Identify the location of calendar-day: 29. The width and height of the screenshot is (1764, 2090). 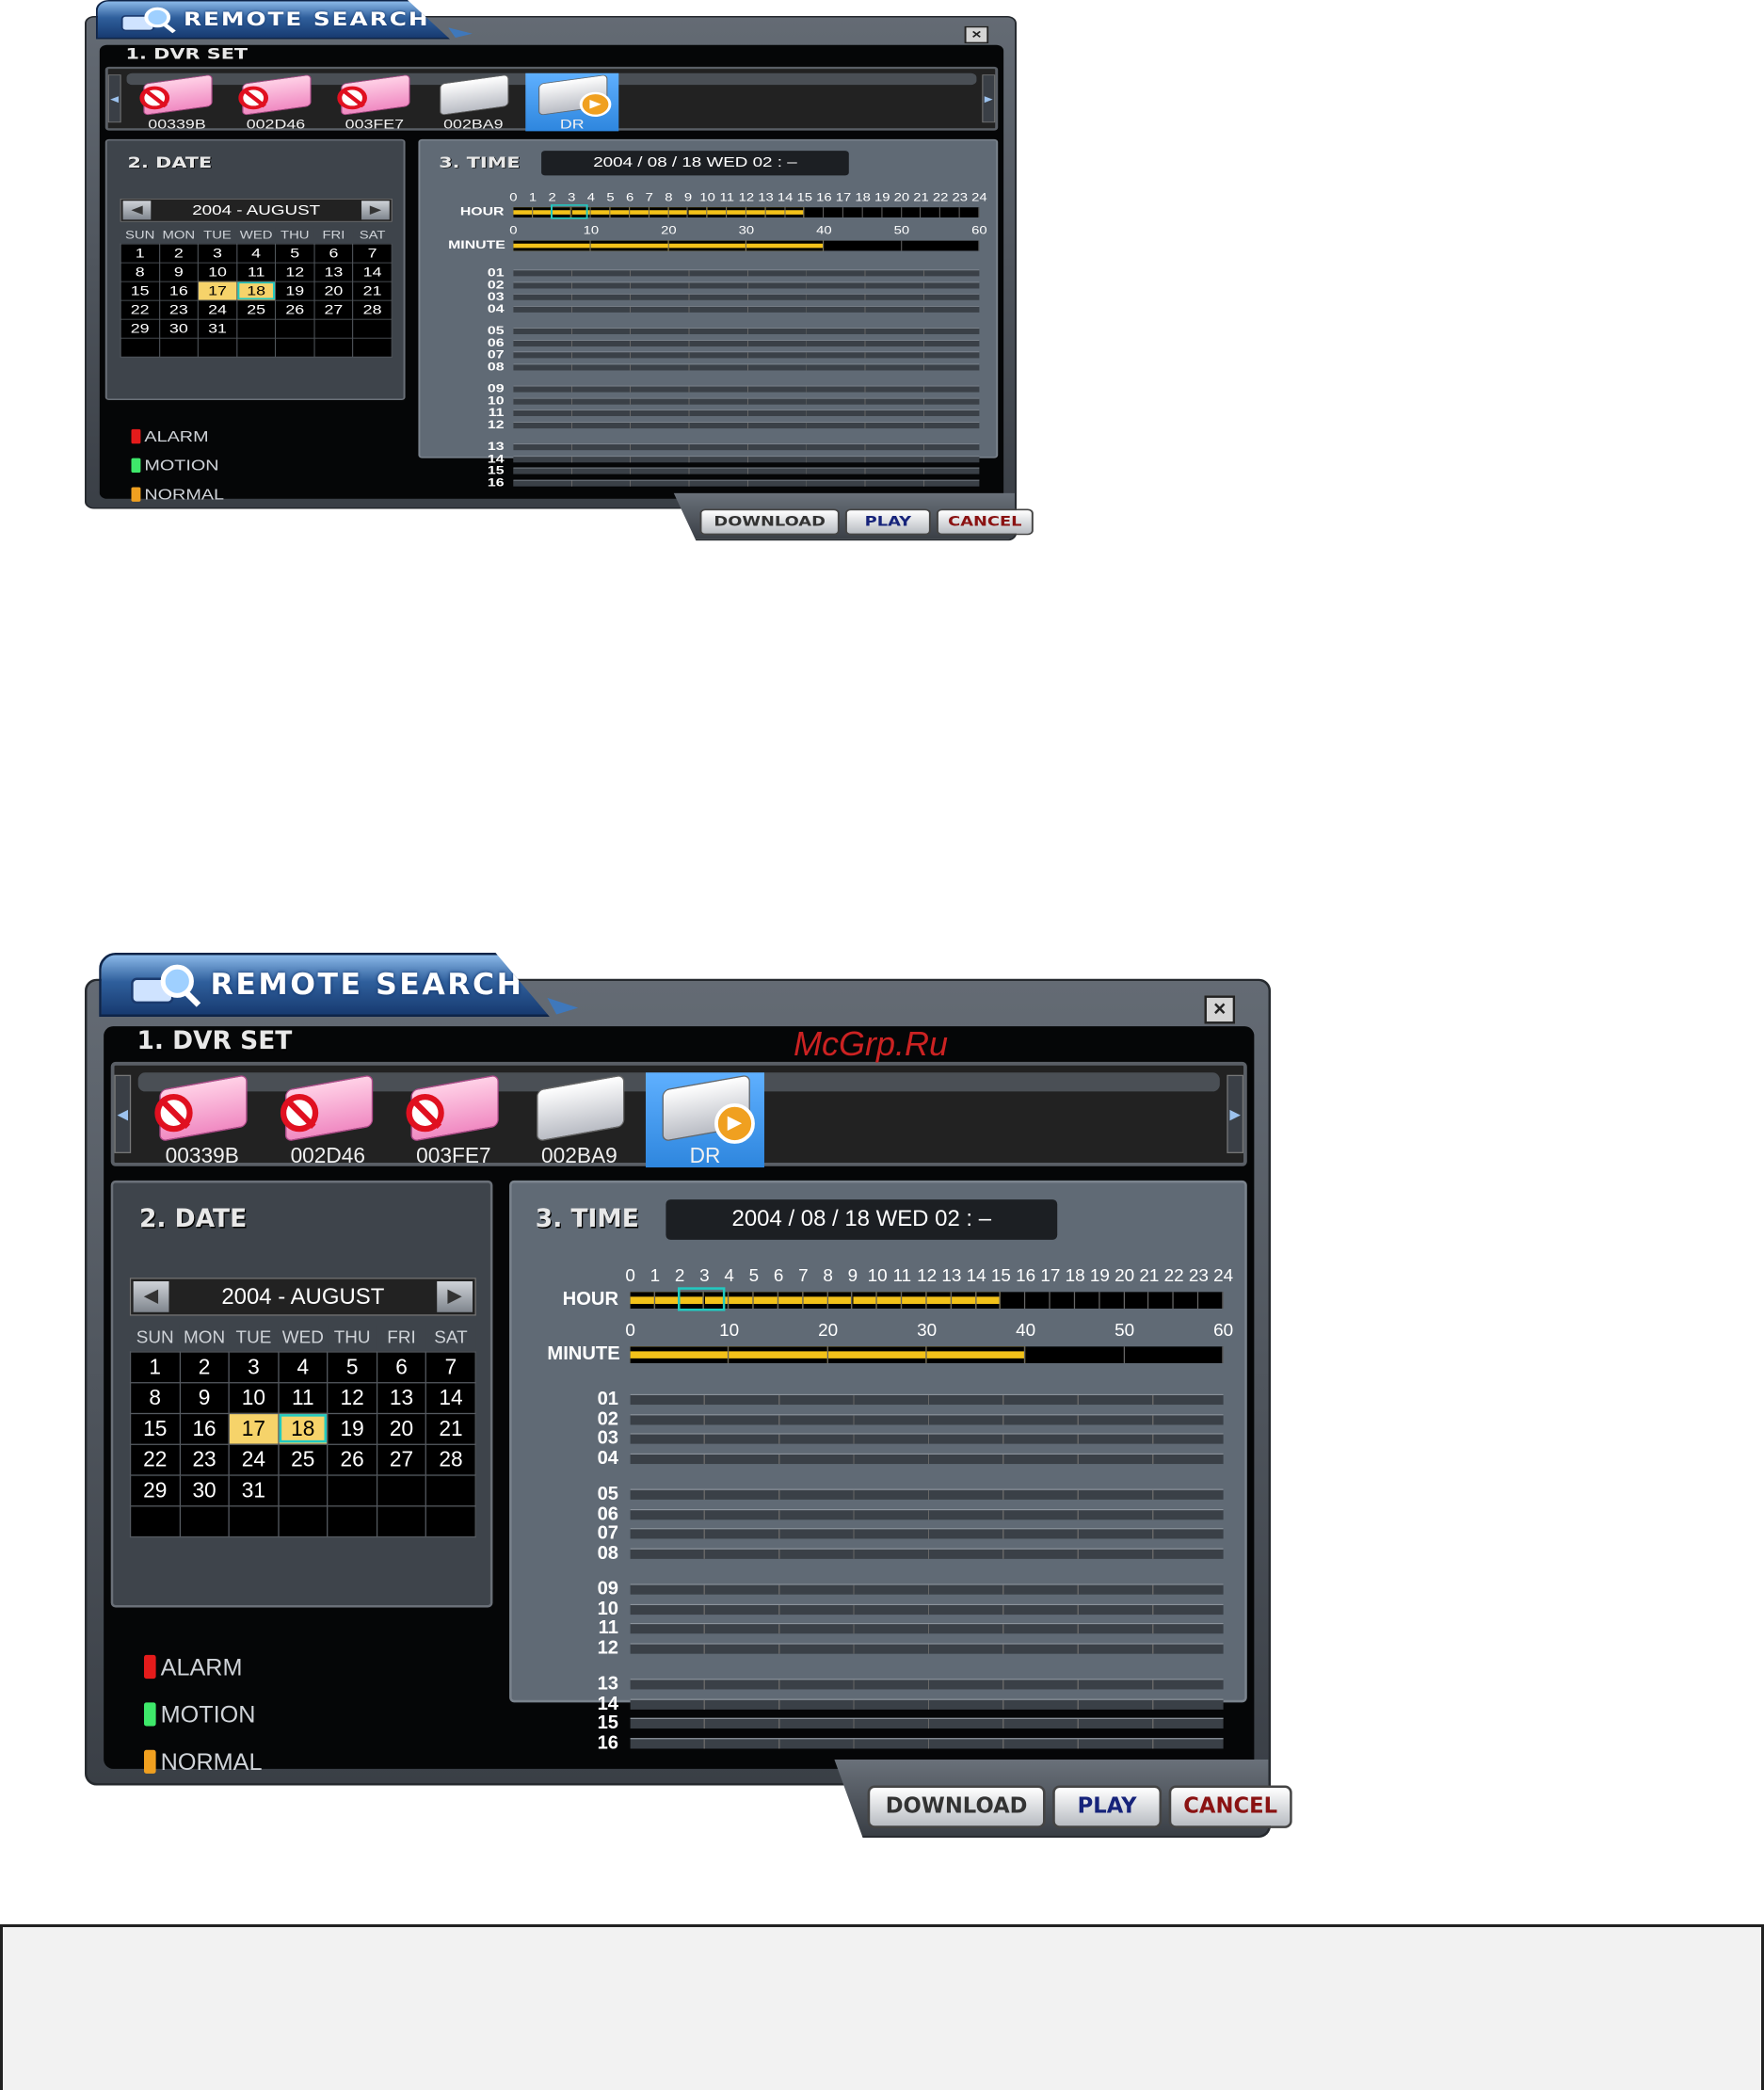
(155, 1489).